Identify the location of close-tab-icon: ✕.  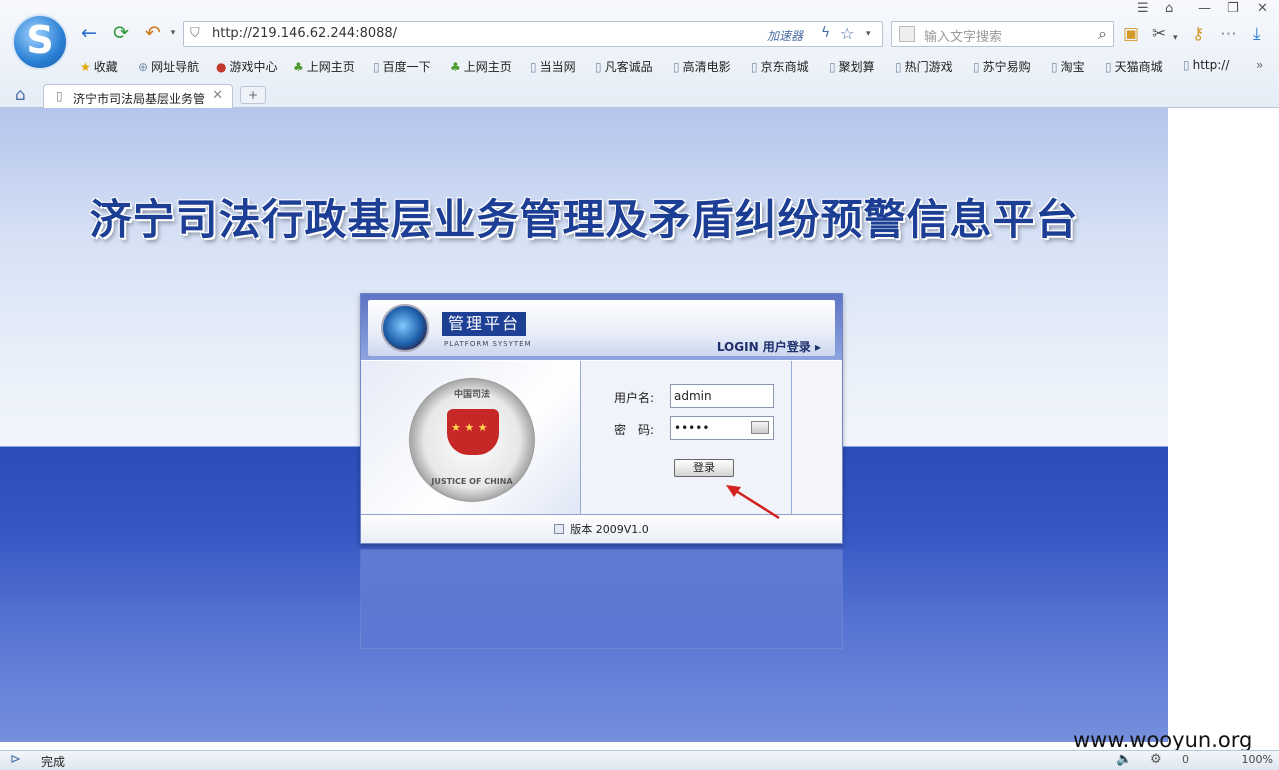
(217, 95).